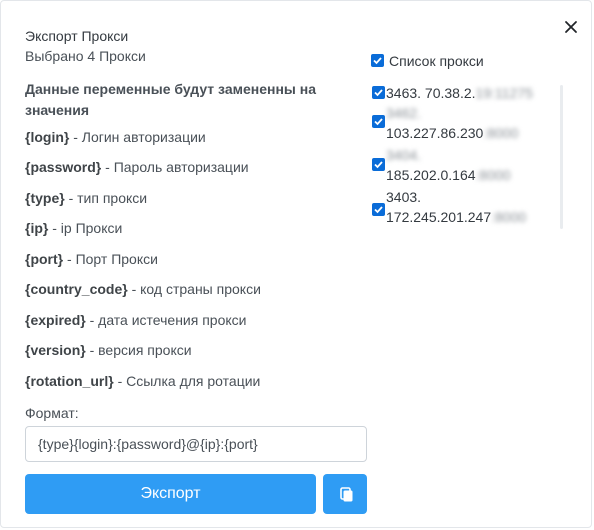 This screenshot has height=530, width=594. What do you see at coordinates (436, 61) in the screenshot?
I see `proxy-list-label: Список прокси` at bounding box center [436, 61].